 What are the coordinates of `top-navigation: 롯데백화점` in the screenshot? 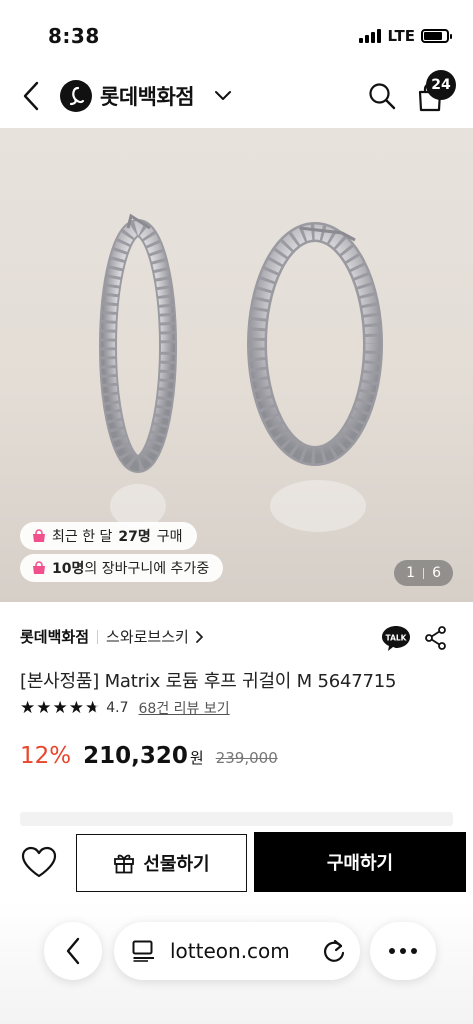 It's located at (236, 96).